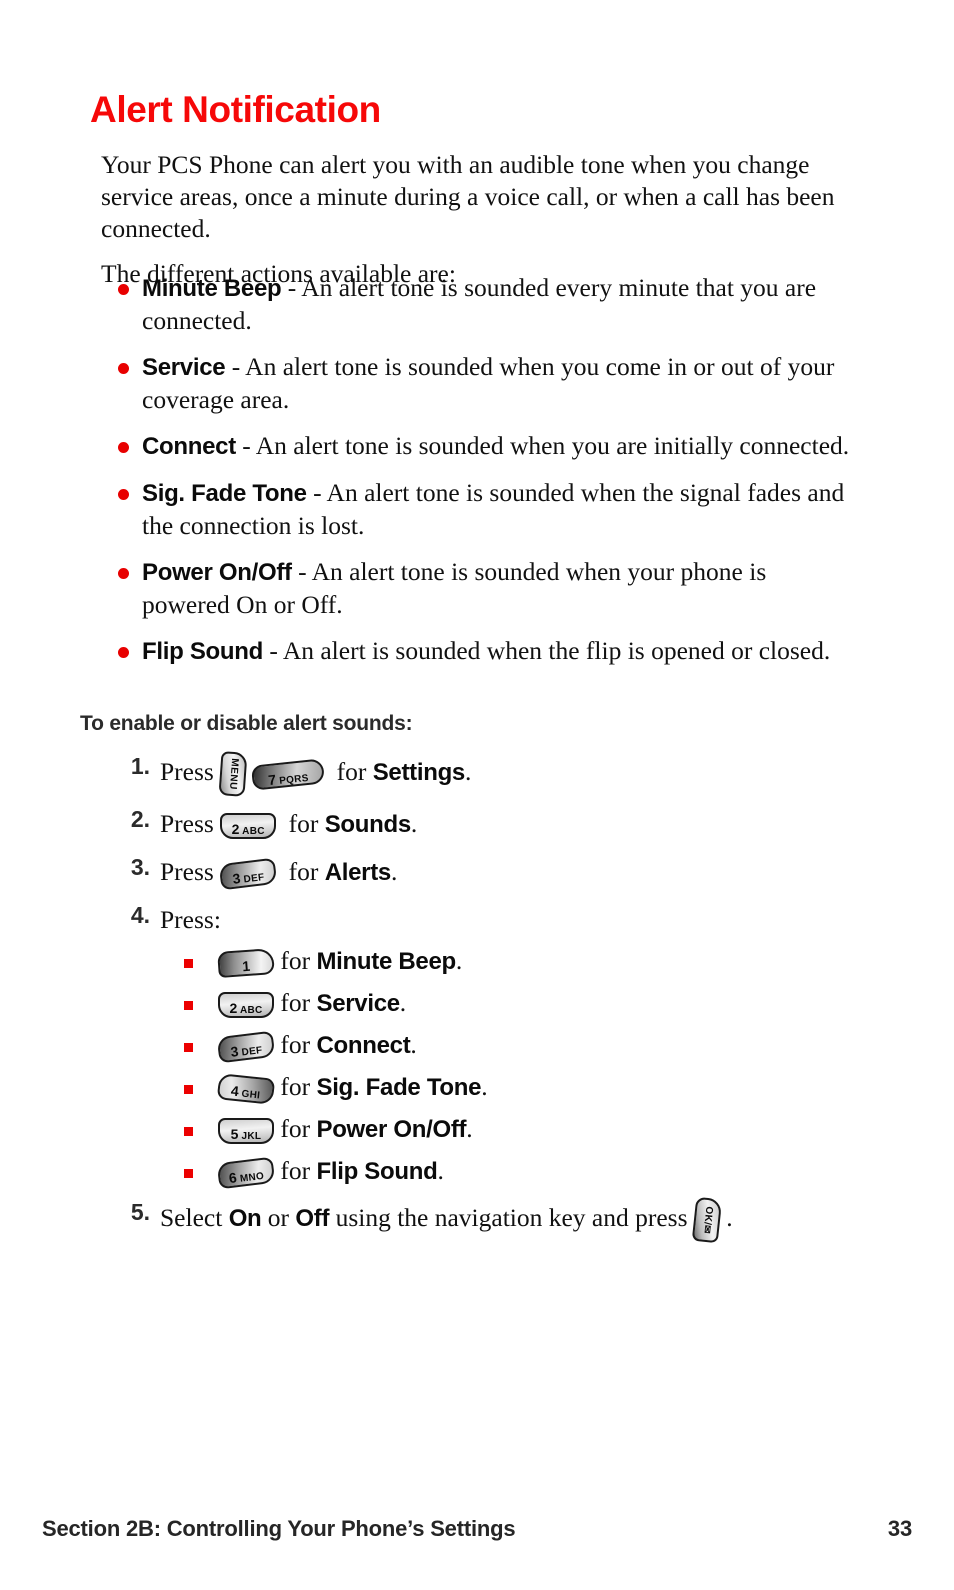  Describe the element at coordinates (899, 1528) in the screenshot. I see `footer-page-number: 33` at that location.